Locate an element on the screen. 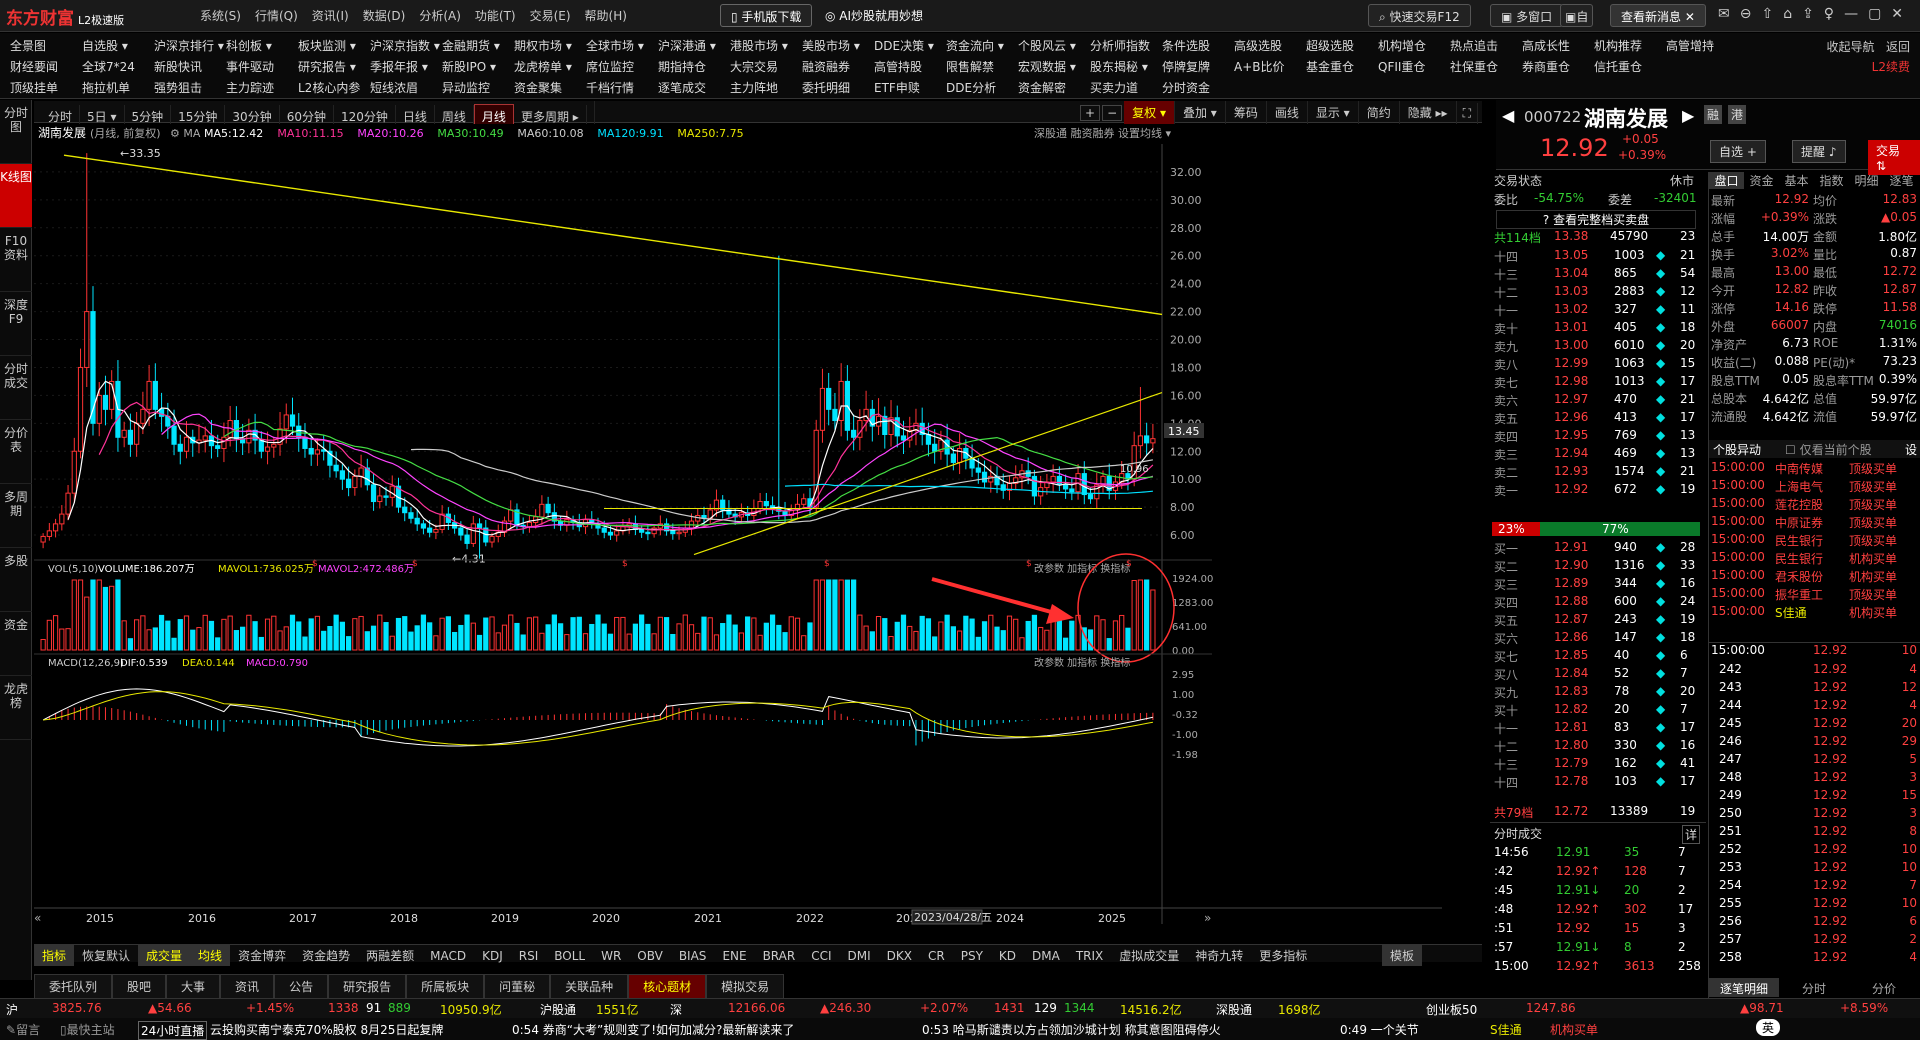 Image resolution: width=1920 pixels, height=1040 pixels. indicator-tab-14: ENE is located at coordinates (734, 956).